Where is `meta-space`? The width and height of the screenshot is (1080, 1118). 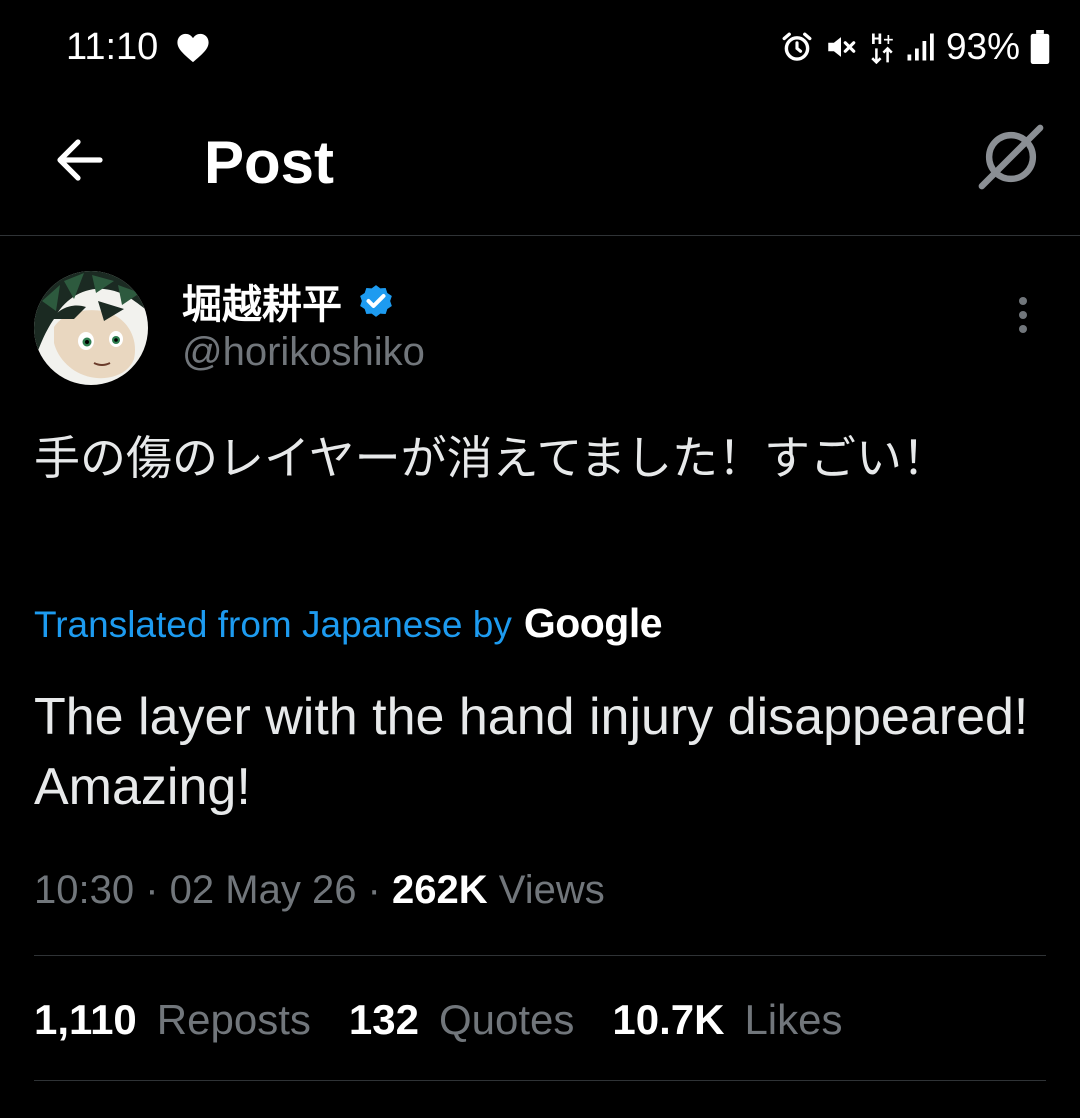
meta-space is located at coordinates (493, 890).